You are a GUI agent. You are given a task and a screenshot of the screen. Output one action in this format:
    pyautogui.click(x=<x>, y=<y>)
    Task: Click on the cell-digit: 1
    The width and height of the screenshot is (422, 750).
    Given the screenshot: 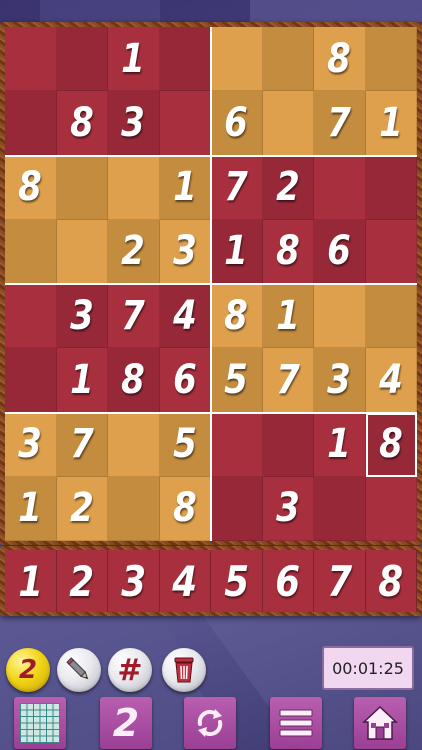 What is the action you would take?
    pyautogui.click(x=133, y=58)
    